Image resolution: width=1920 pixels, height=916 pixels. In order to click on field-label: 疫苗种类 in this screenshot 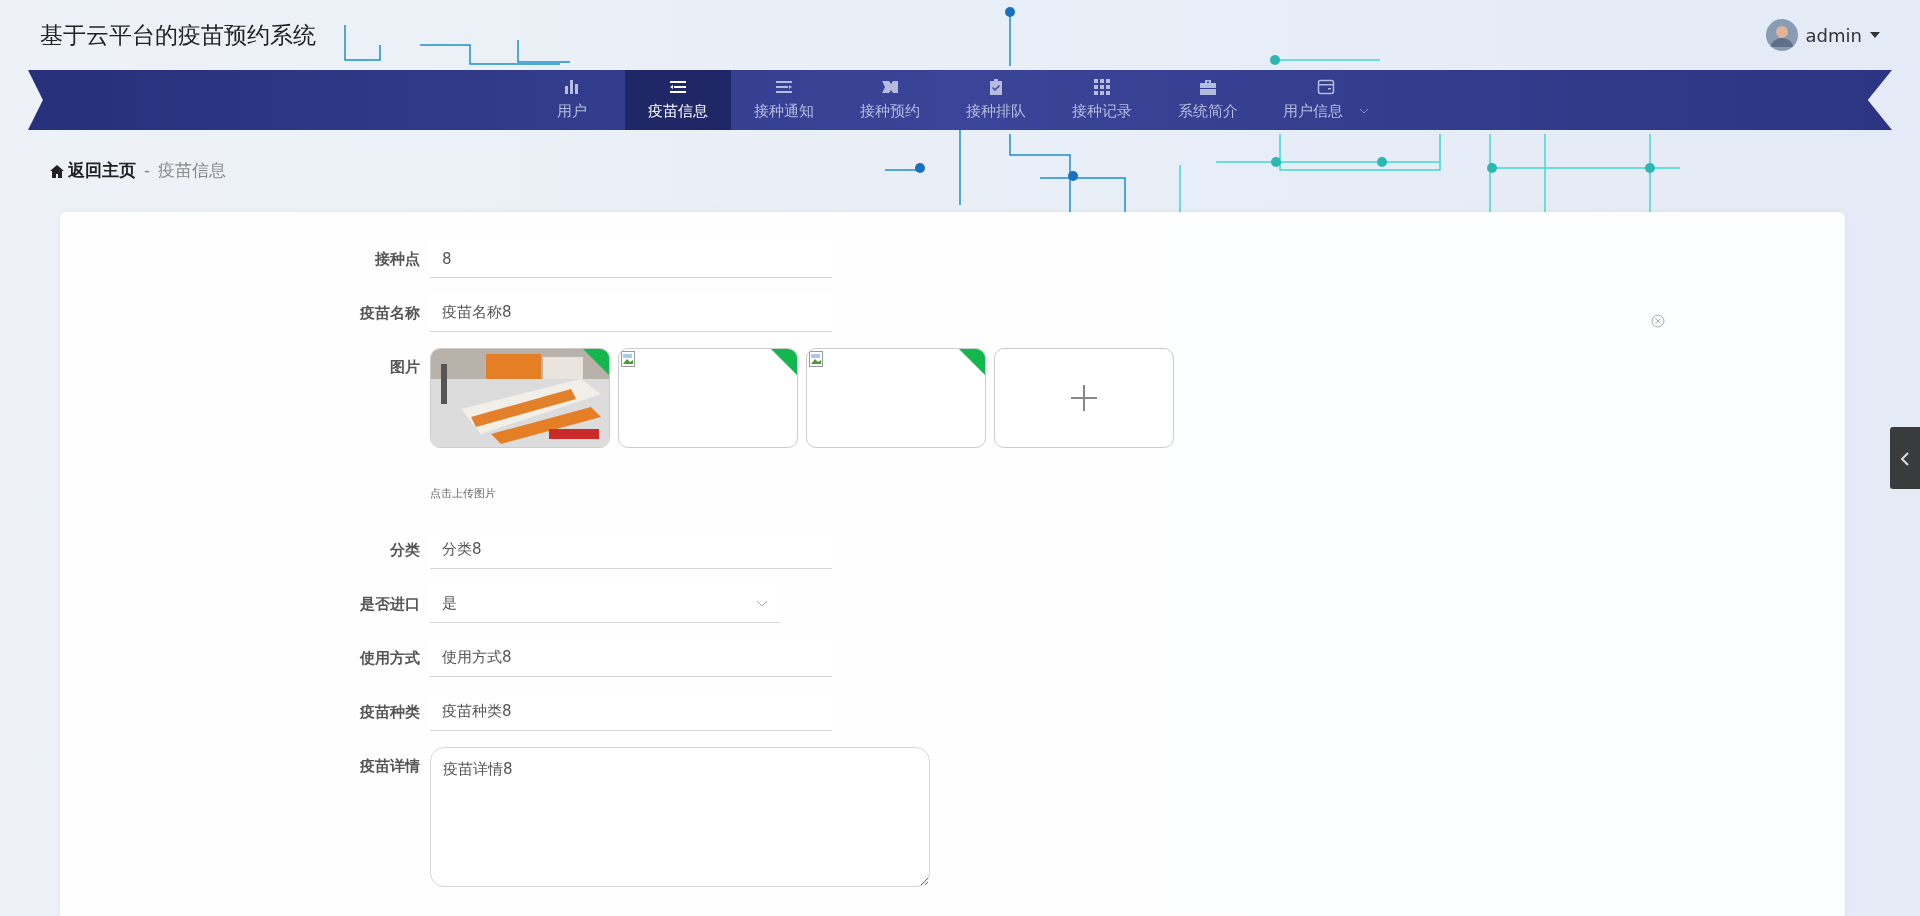, I will do `click(390, 712)`.